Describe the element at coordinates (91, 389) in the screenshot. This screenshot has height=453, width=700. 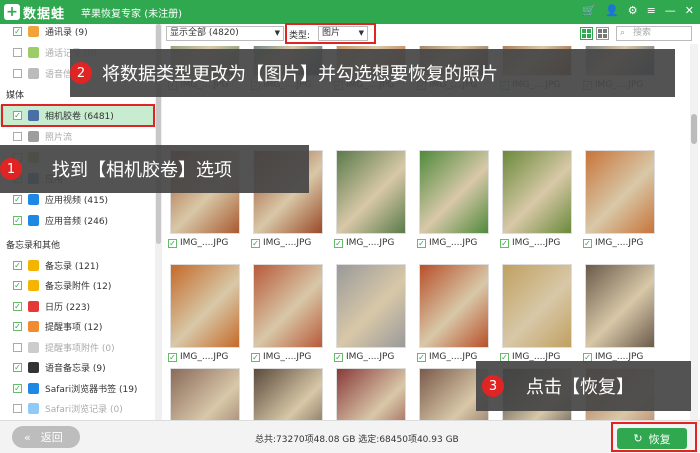
I see `sidebar-item-label: Safari浏览器书签 (19)` at that location.